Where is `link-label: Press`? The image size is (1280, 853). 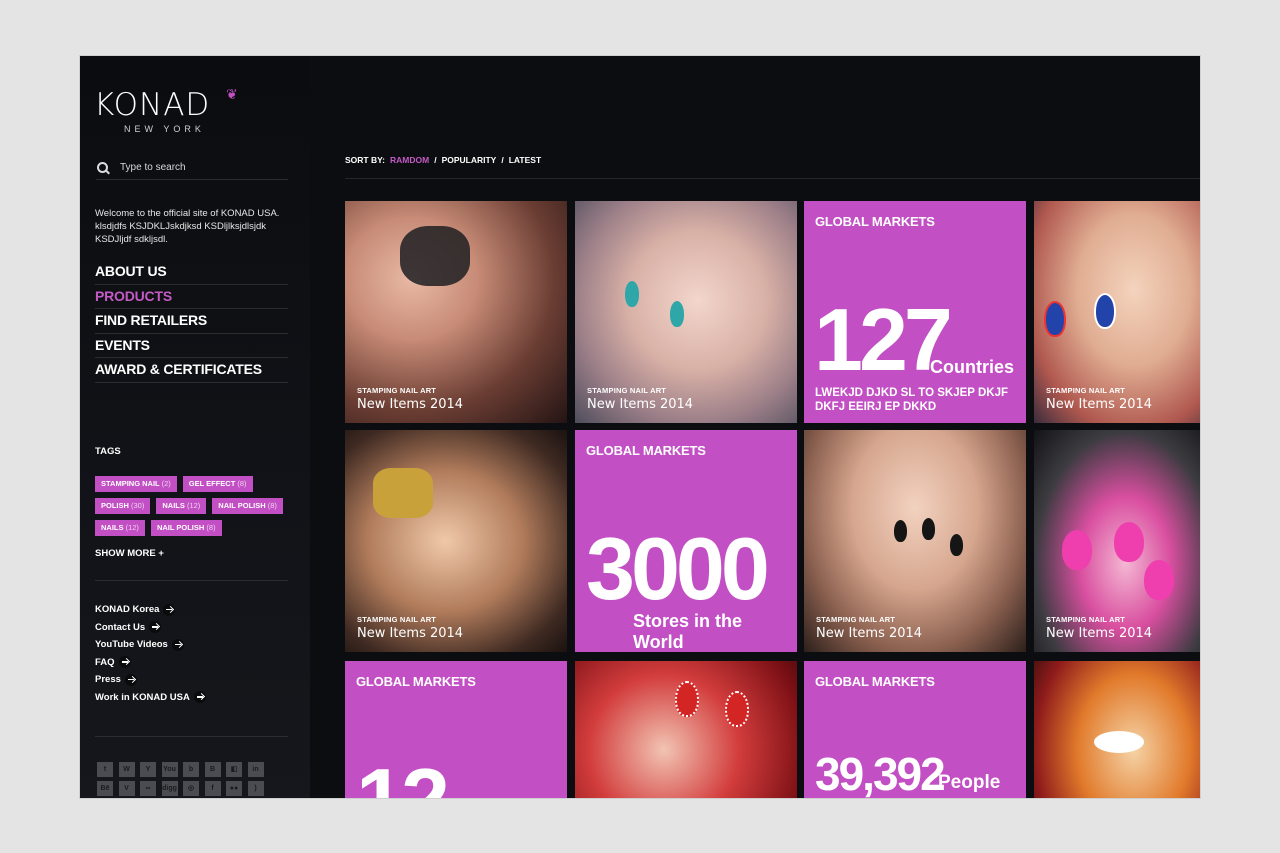
link-label: Press is located at coordinates (108, 680).